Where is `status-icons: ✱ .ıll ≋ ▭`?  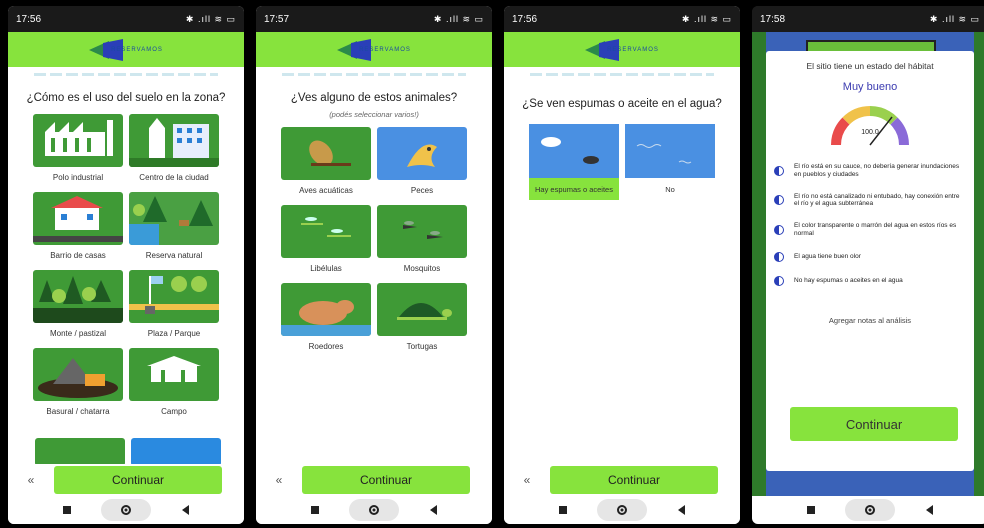
status-icons: ✱ .ıll ≋ ▭ is located at coordinates (954, 18).